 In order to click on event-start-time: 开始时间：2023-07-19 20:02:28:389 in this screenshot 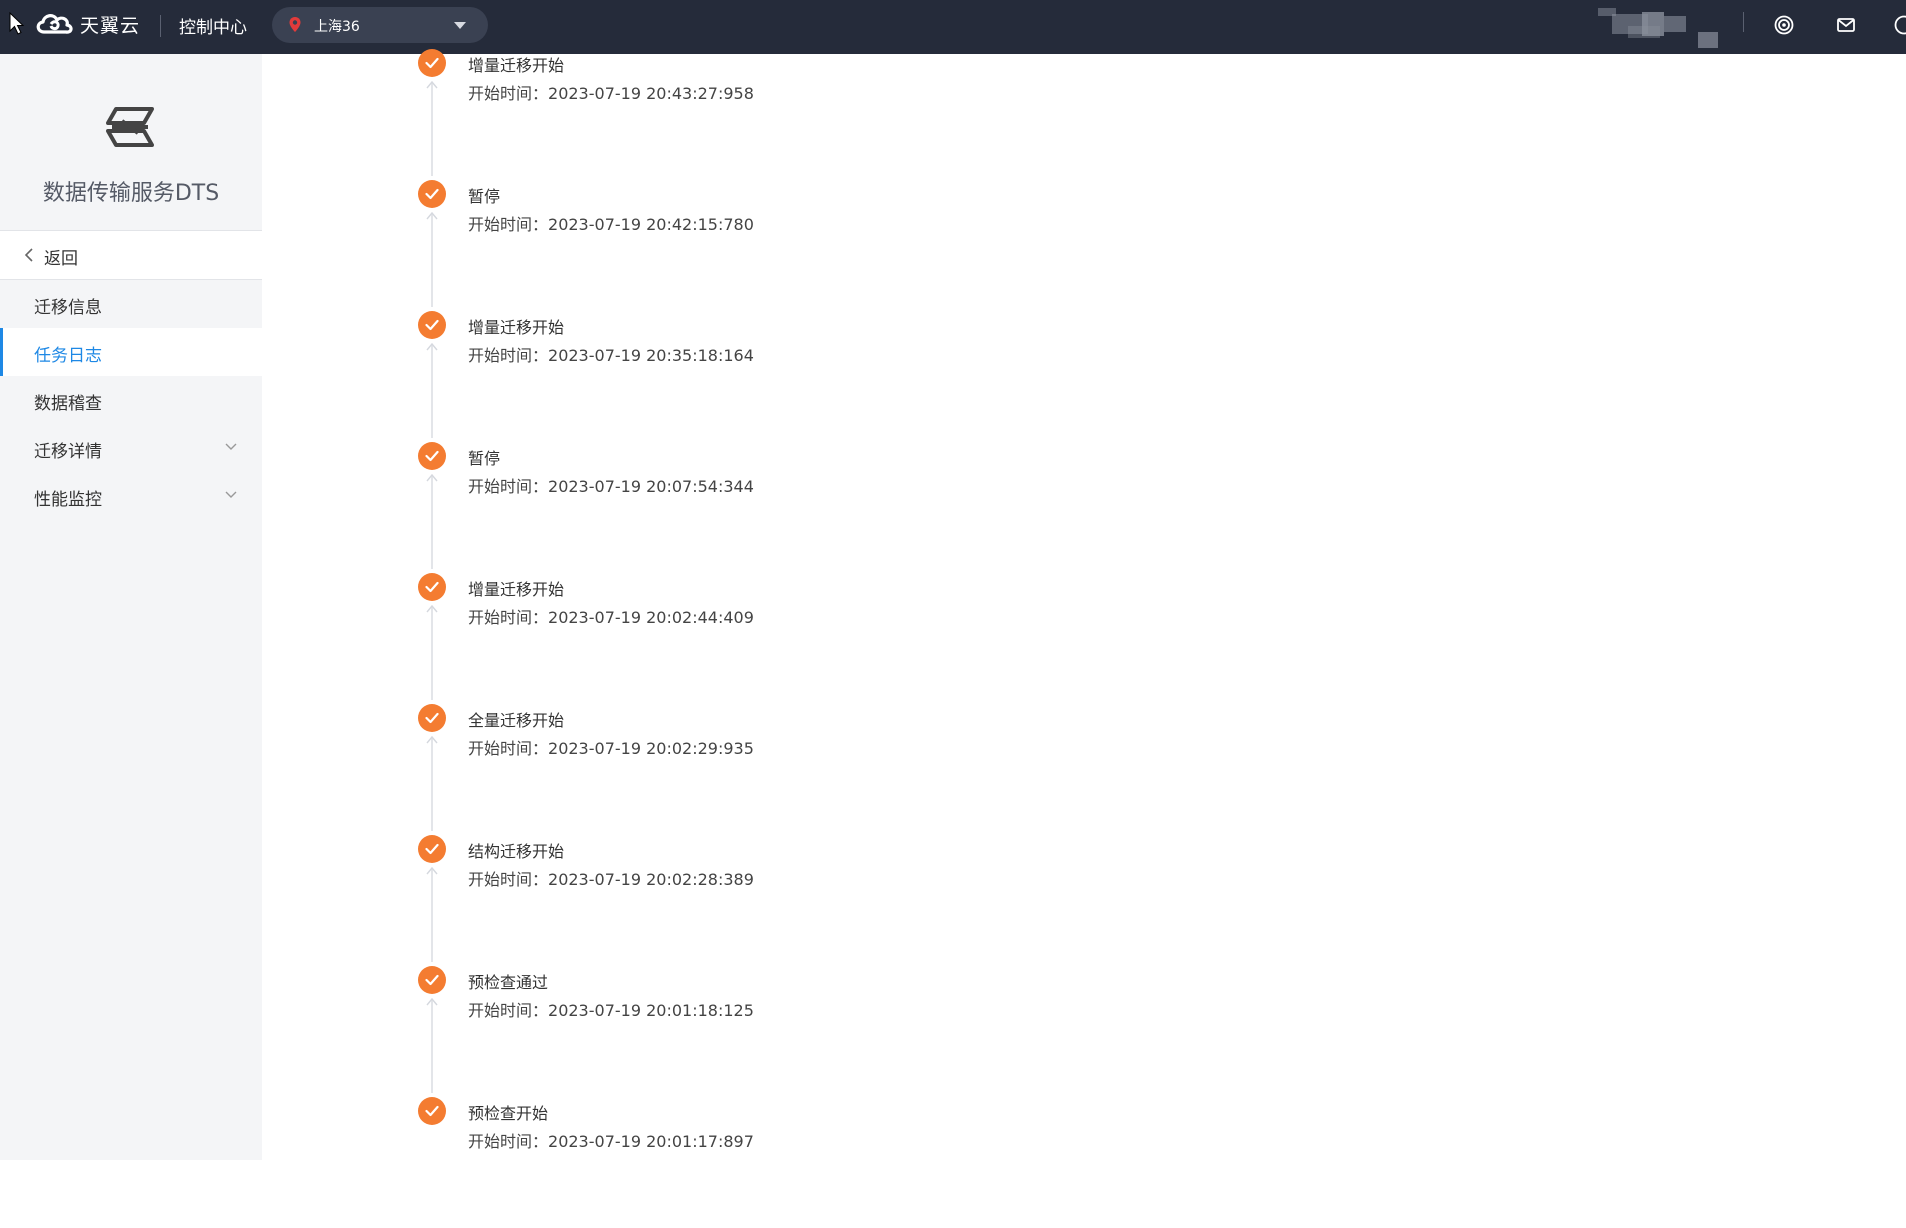, I will do `click(611, 878)`.